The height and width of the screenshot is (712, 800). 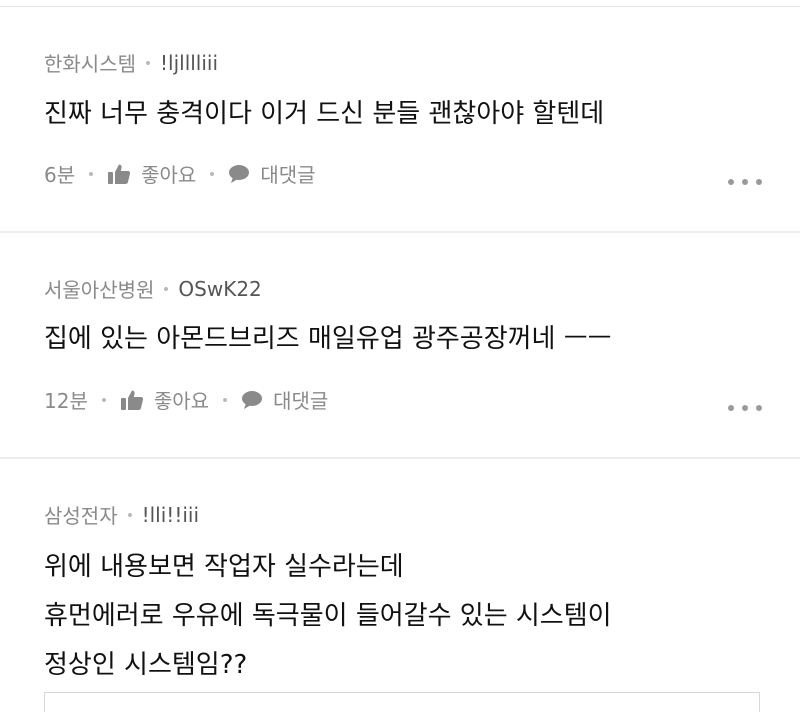 What do you see at coordinates (170, 515) in the screenshot?
I see `user-id: !lli!!iii` at bounding box center [170, 515].